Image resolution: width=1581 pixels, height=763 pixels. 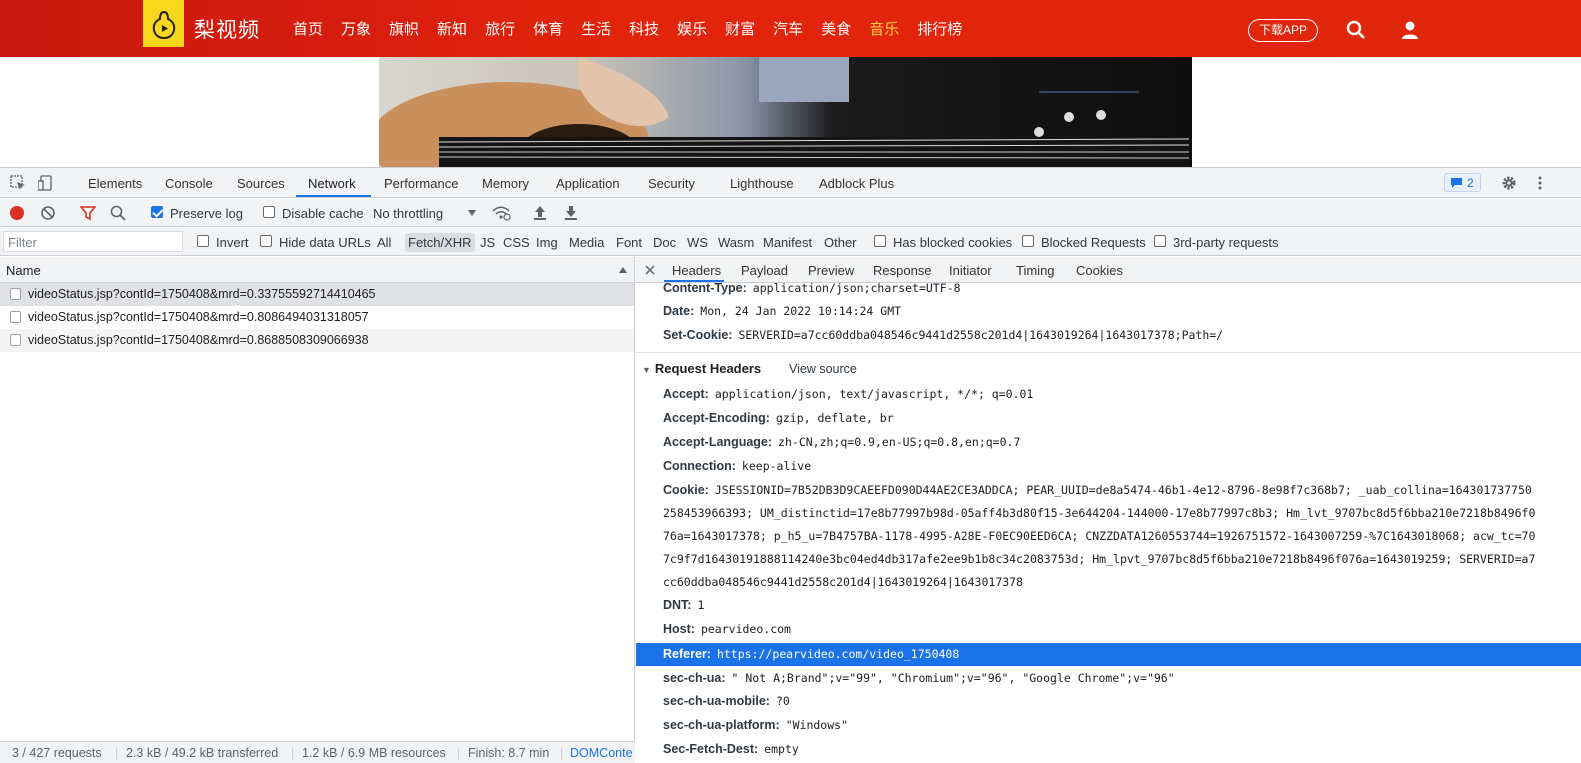 What do you see at coordinates (727, 629) in the screenshot?
I see `header-row: Host: pearvideo.com` at bounding box center [727, 629].